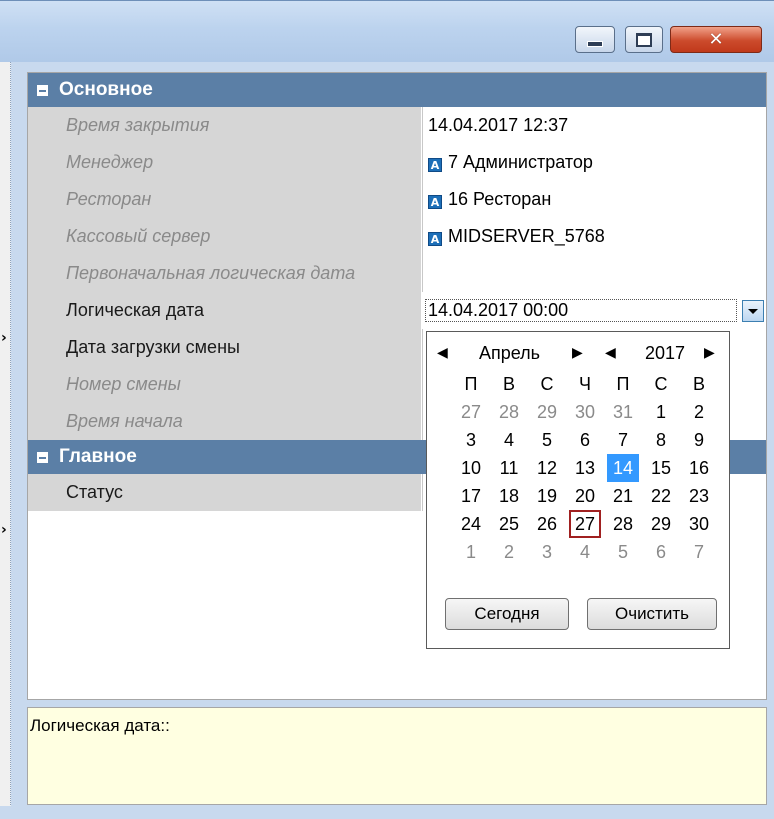  I want to click on calendar-day: 10, so click(471, 468).